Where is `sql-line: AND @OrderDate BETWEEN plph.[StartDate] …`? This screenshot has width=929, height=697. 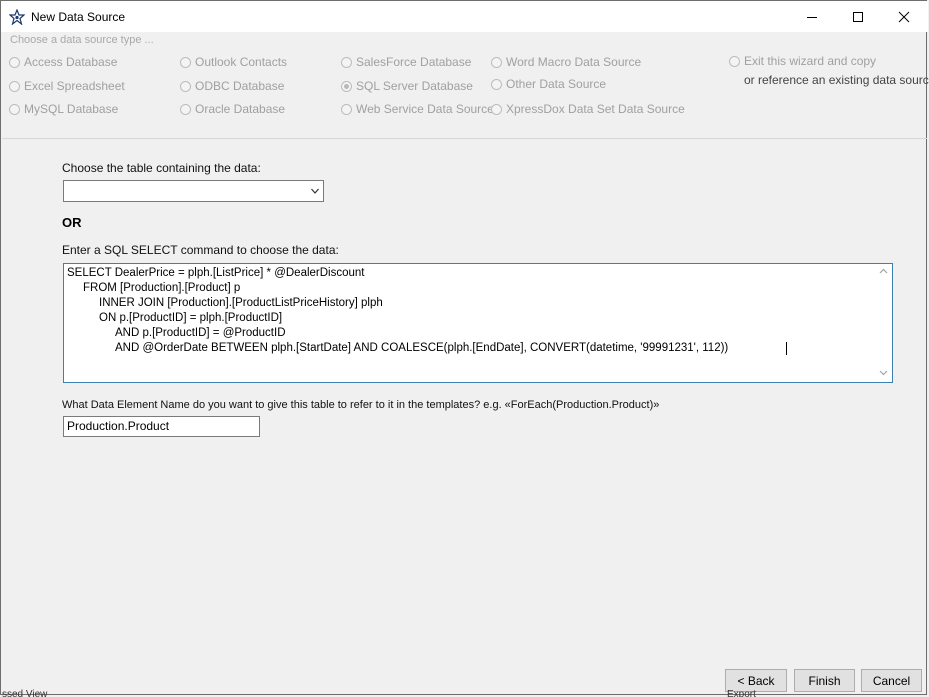
sql-line: AND @OrderDate BETWEEN plph.[StartDate] … is located at coordinates (422, 348).